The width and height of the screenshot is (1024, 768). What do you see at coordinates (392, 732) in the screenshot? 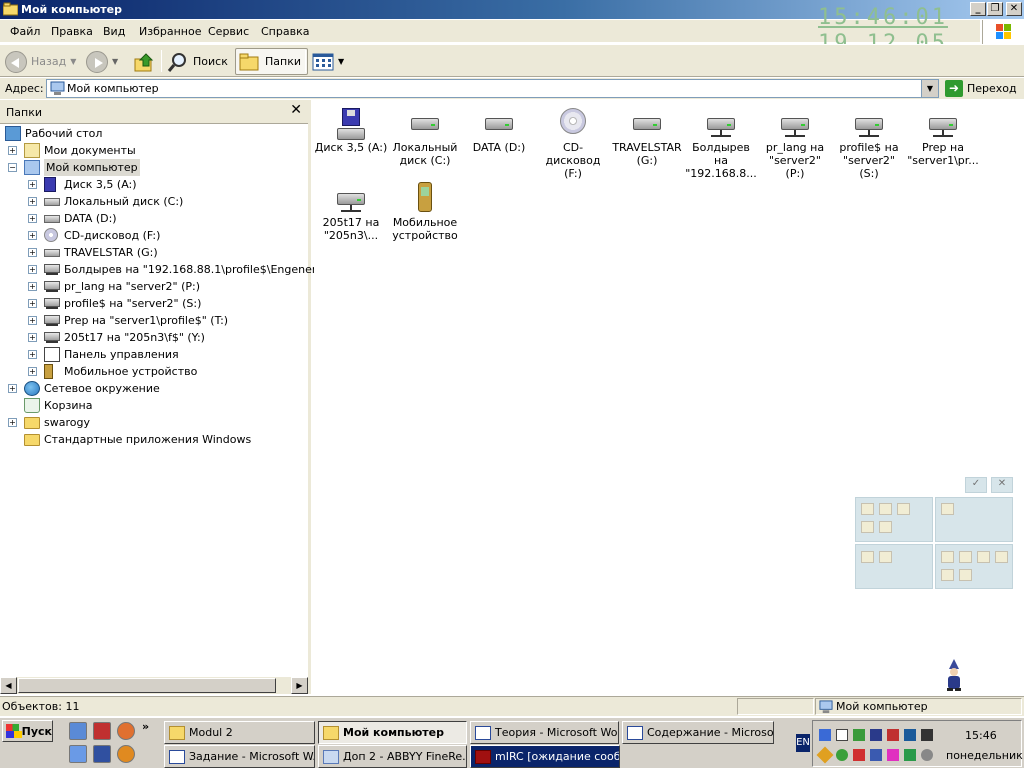
I see `taskbar-button: Мой компьютер` at bounding box center [392, 732].